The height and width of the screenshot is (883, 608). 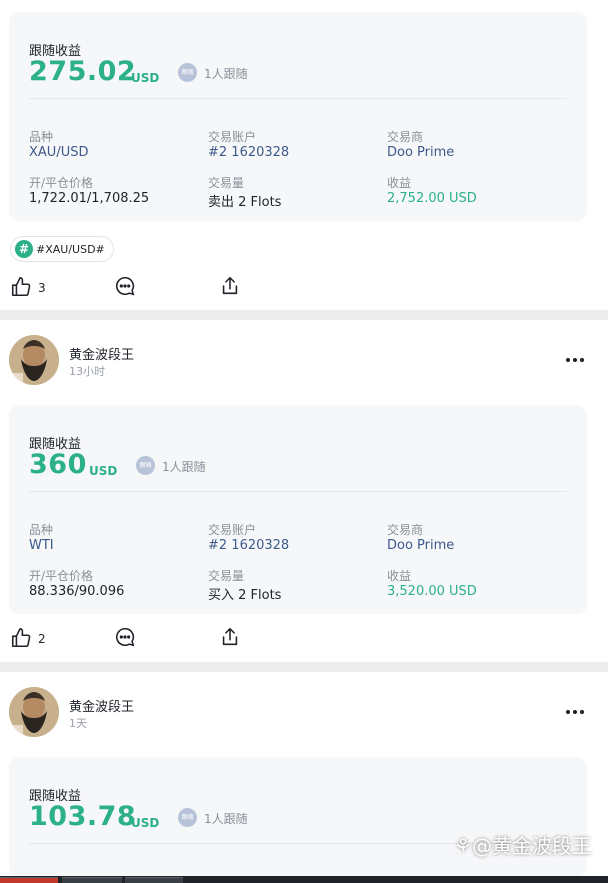 I want to click on price-value: 1,722.01/1,708.25, so click(x=89, y=198).